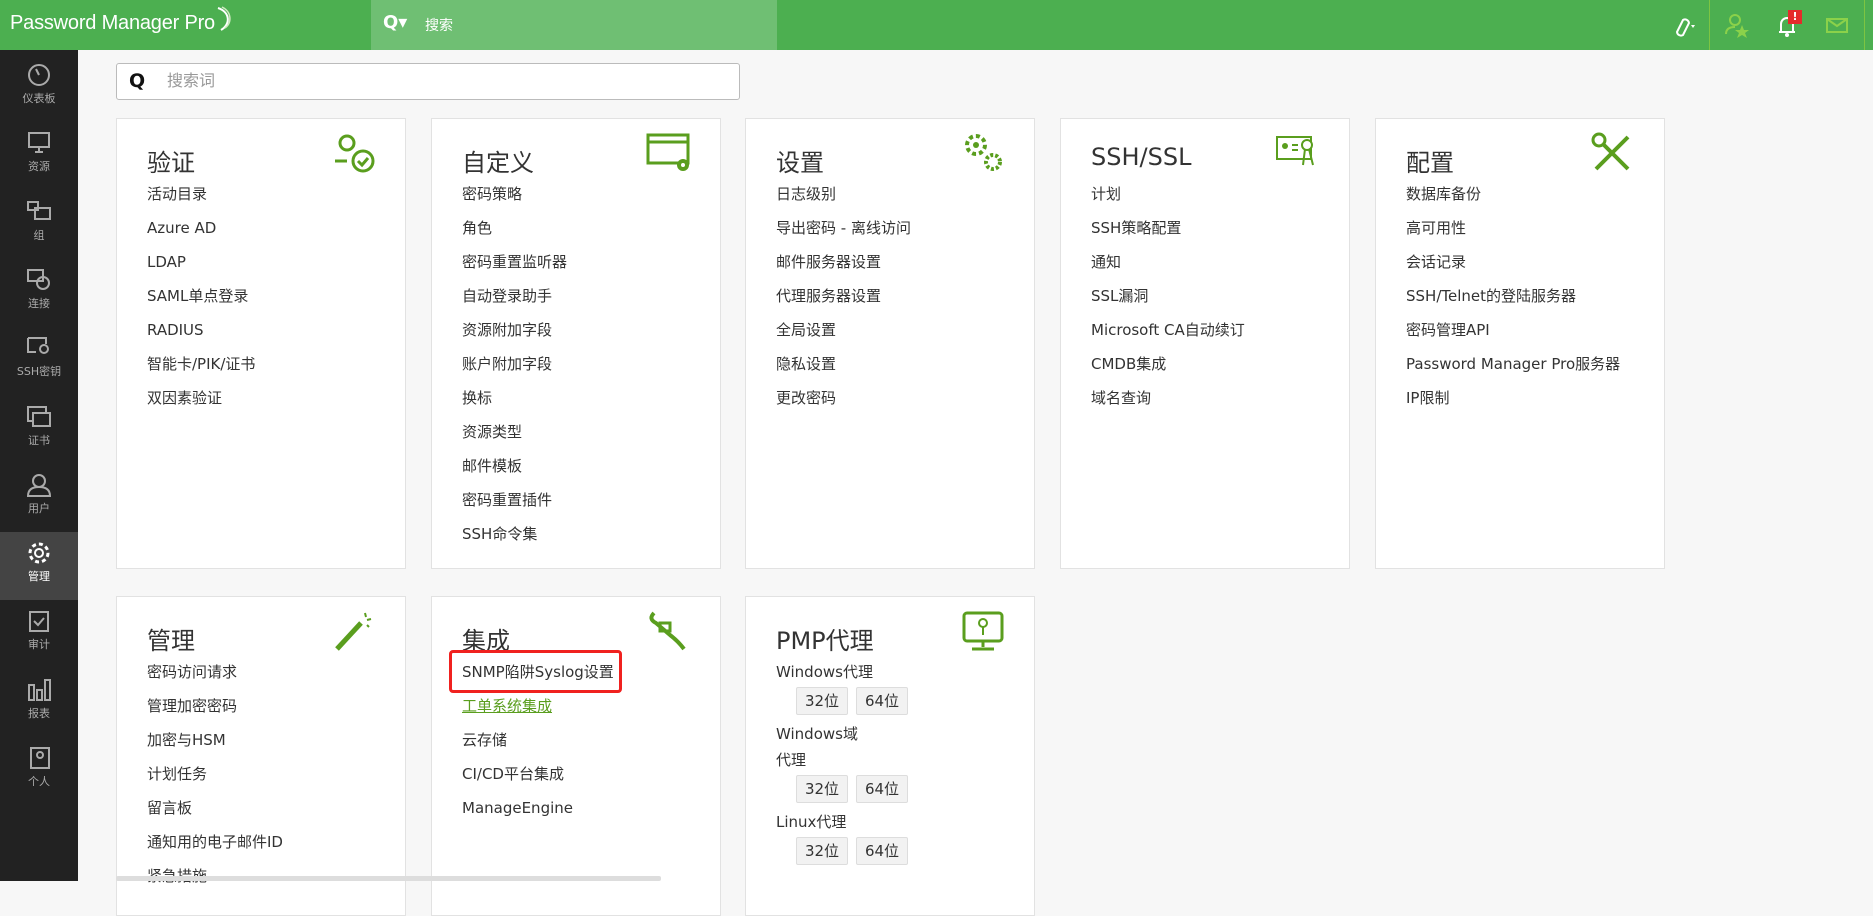  Describe the element at coordinates (514, 334) in the screenshot. I see `card-link: 资源附加字段` at that location.